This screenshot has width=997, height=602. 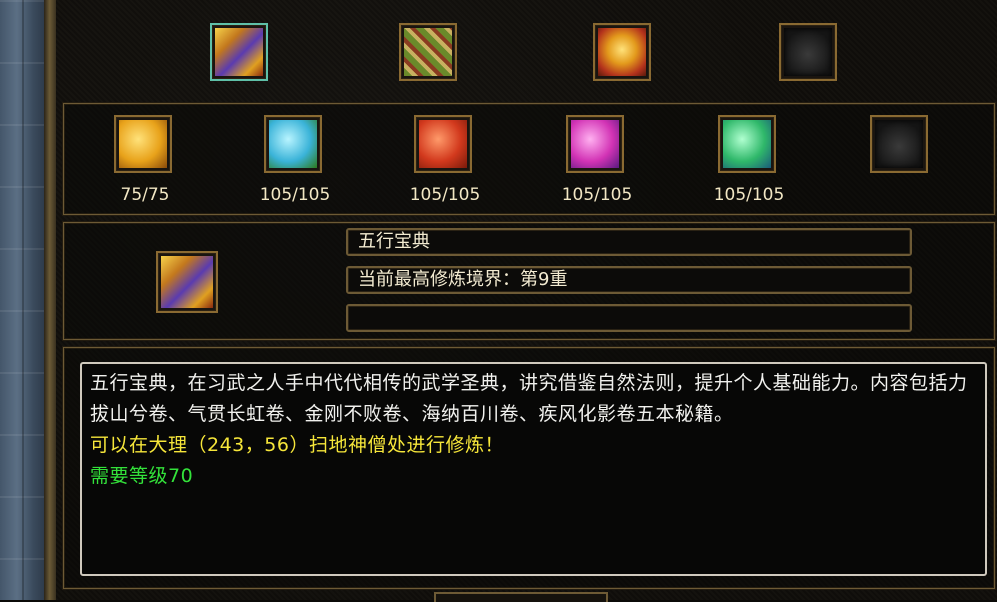 I want to click on book-red-icon, so click(x=443, y=144).